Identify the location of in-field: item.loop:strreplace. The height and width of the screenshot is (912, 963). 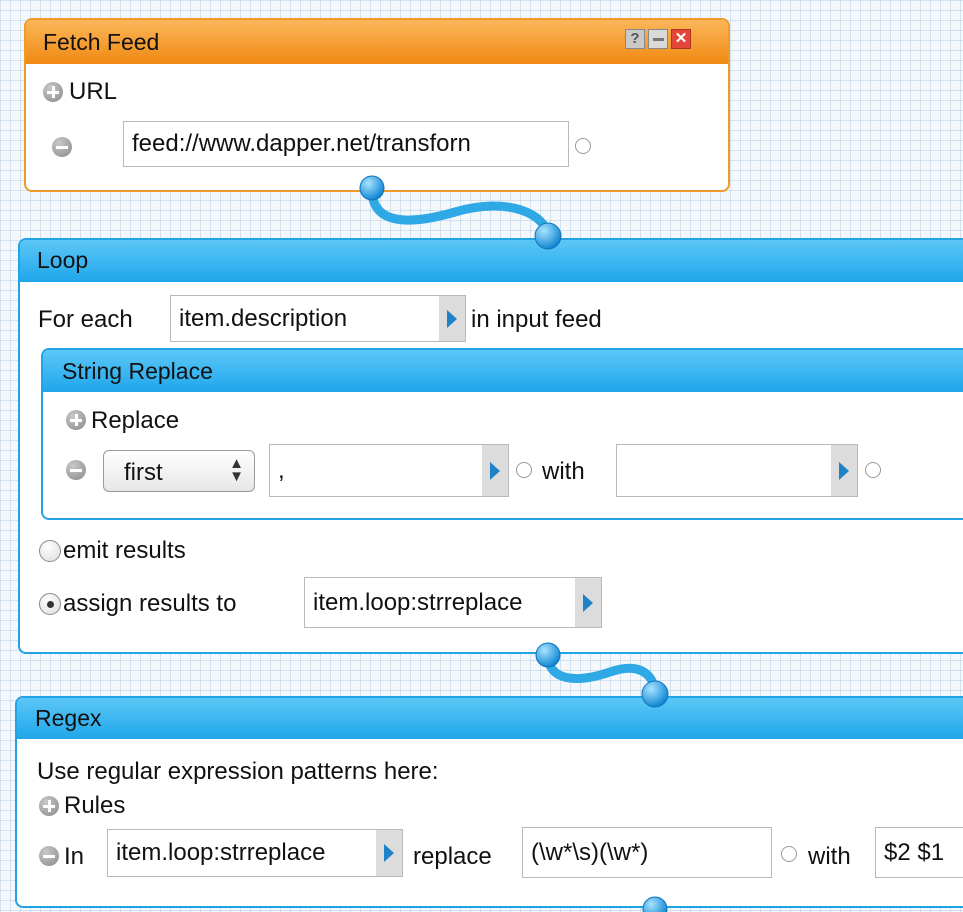
(255, 853).